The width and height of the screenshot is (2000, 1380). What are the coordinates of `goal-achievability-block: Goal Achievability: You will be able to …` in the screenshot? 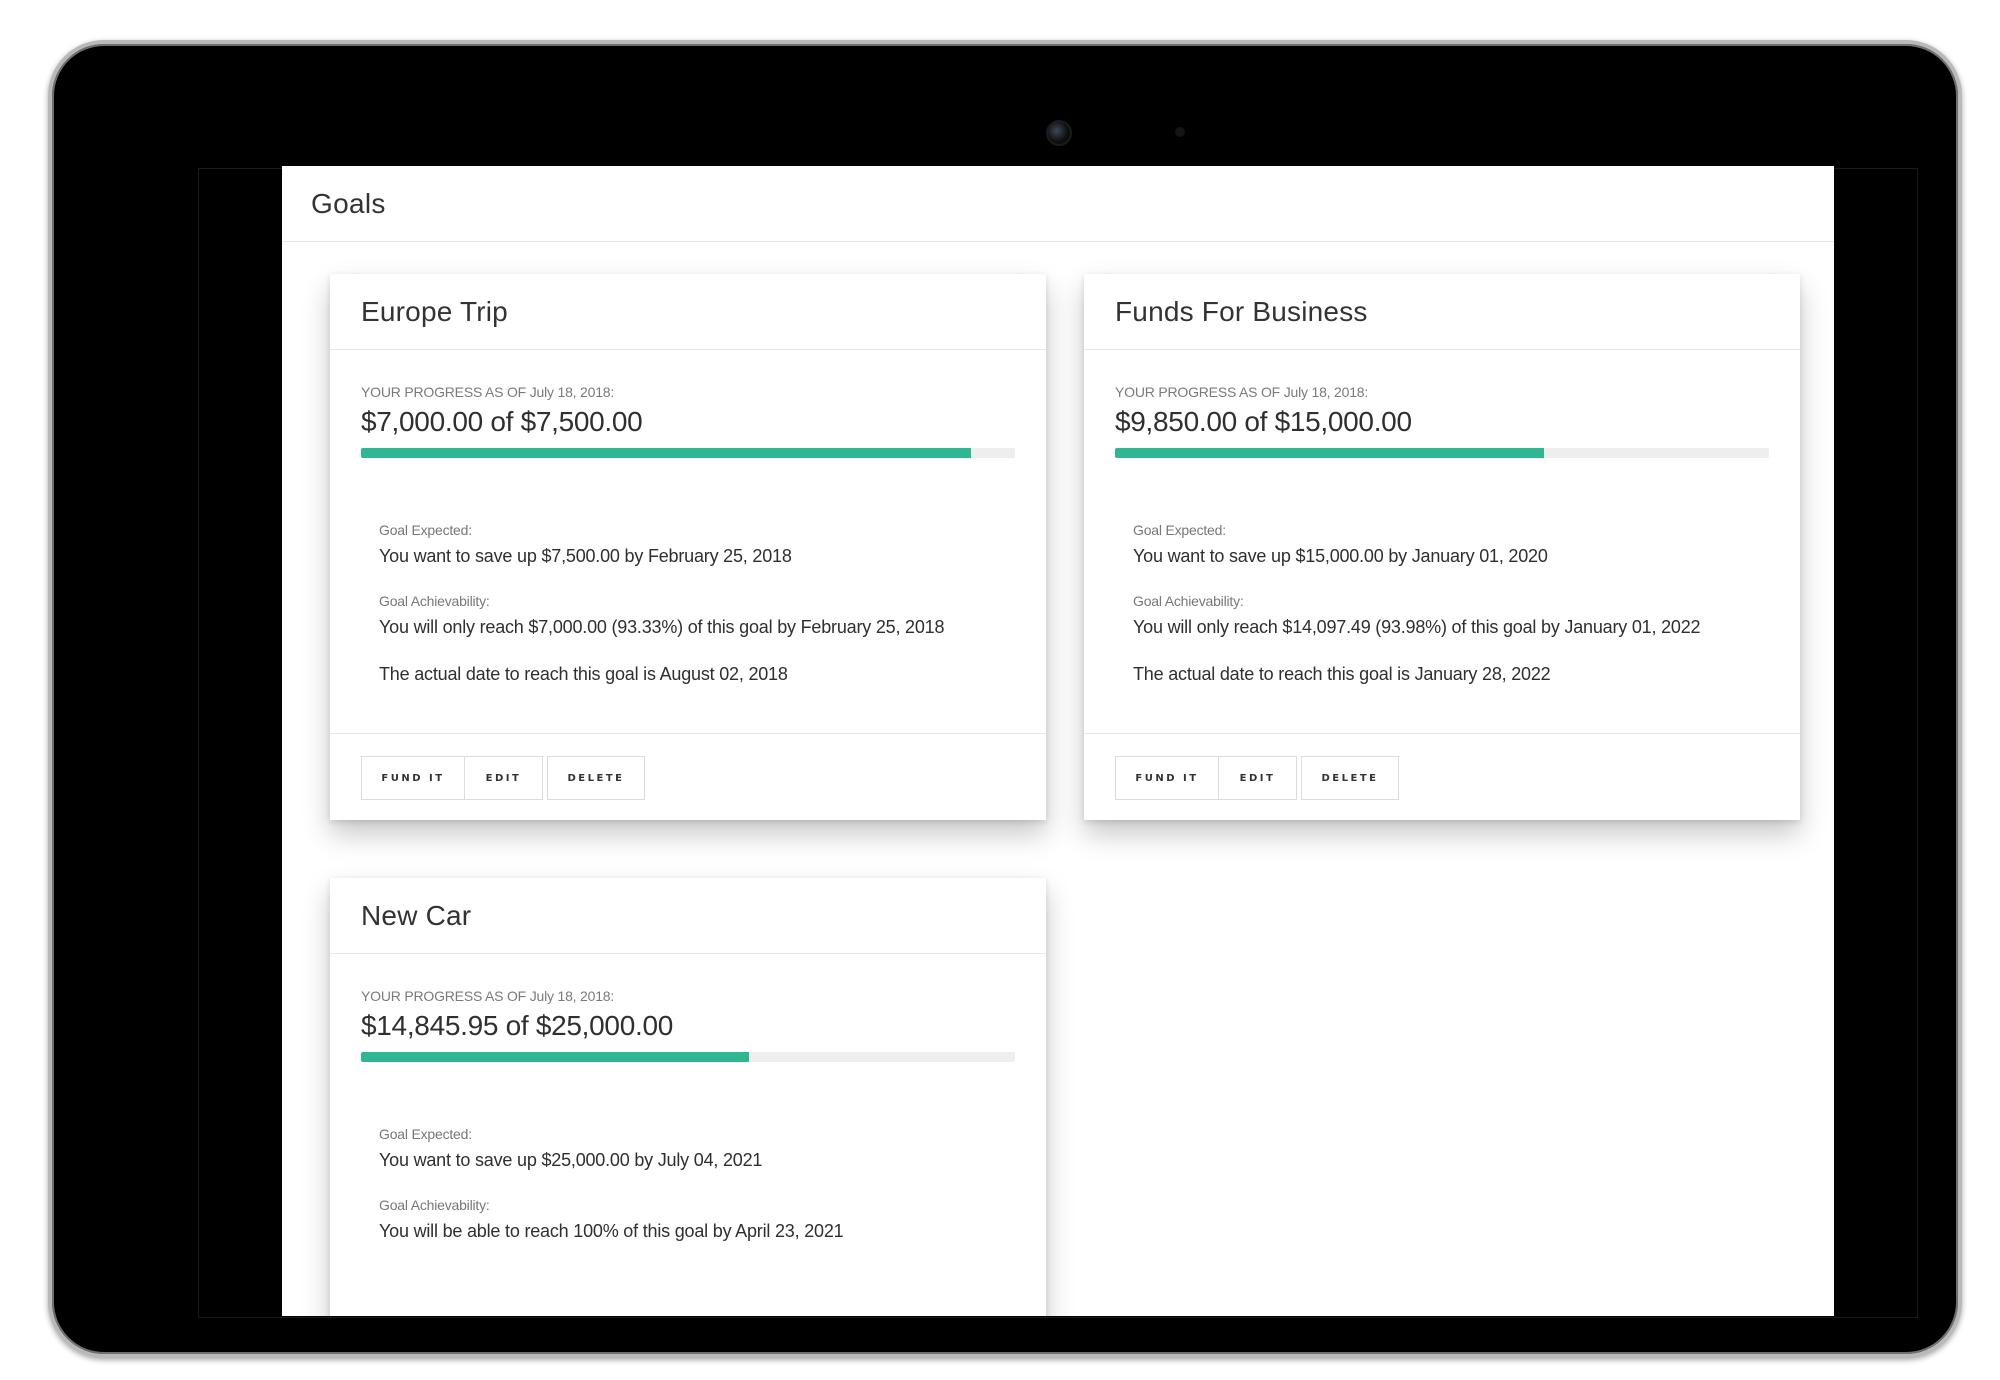 It's located at (697, 1219).